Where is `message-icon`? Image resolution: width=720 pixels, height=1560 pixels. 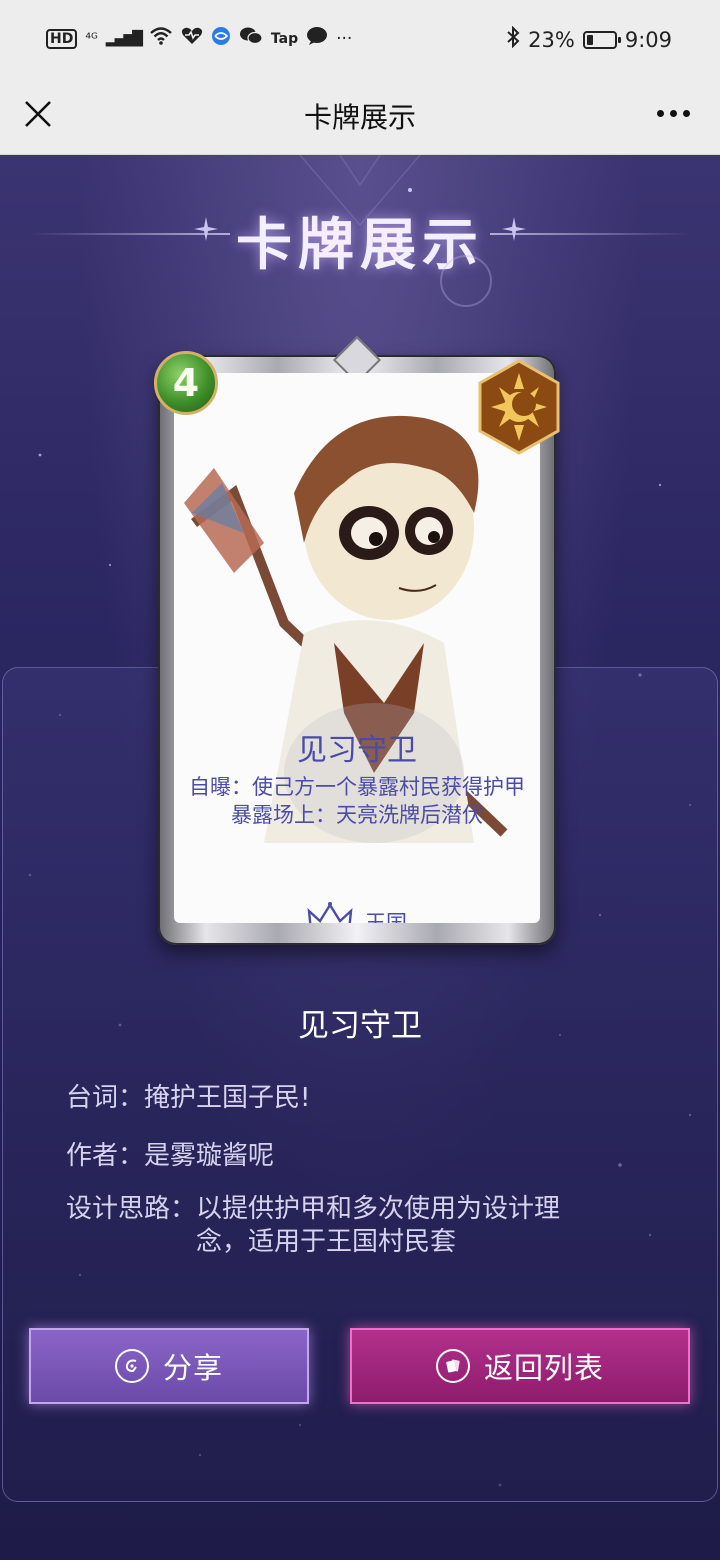
message-icon is located at coordinates (317, 38).